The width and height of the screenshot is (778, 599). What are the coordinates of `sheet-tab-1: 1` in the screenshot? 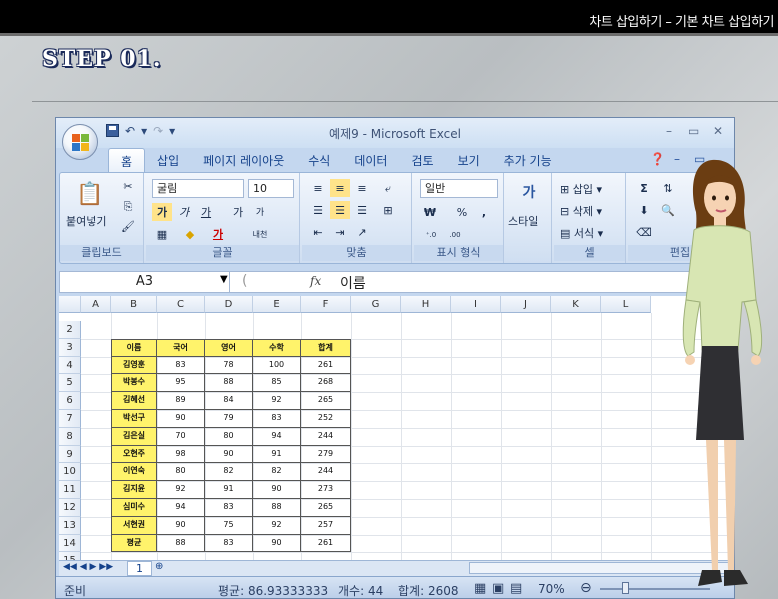 It's located at (139, 568).